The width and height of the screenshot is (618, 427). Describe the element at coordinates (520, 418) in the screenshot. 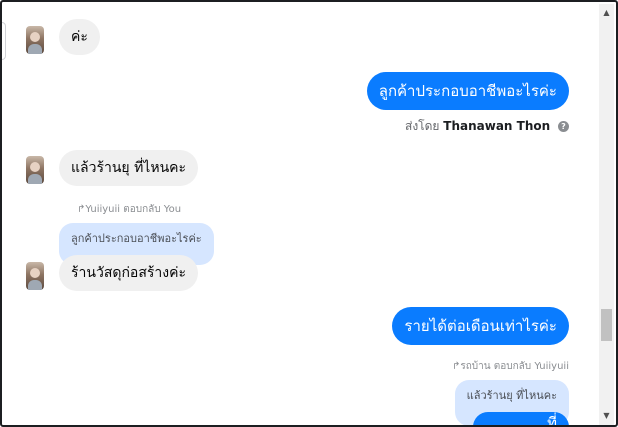

I see `message-bubble-outgoing: ...ที่` at that location.